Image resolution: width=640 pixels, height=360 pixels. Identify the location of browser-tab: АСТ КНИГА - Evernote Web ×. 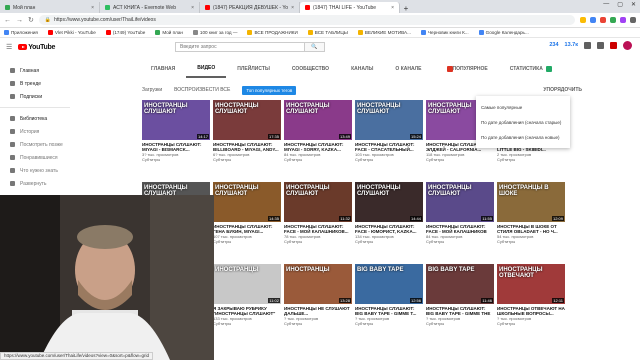
(150, 7).